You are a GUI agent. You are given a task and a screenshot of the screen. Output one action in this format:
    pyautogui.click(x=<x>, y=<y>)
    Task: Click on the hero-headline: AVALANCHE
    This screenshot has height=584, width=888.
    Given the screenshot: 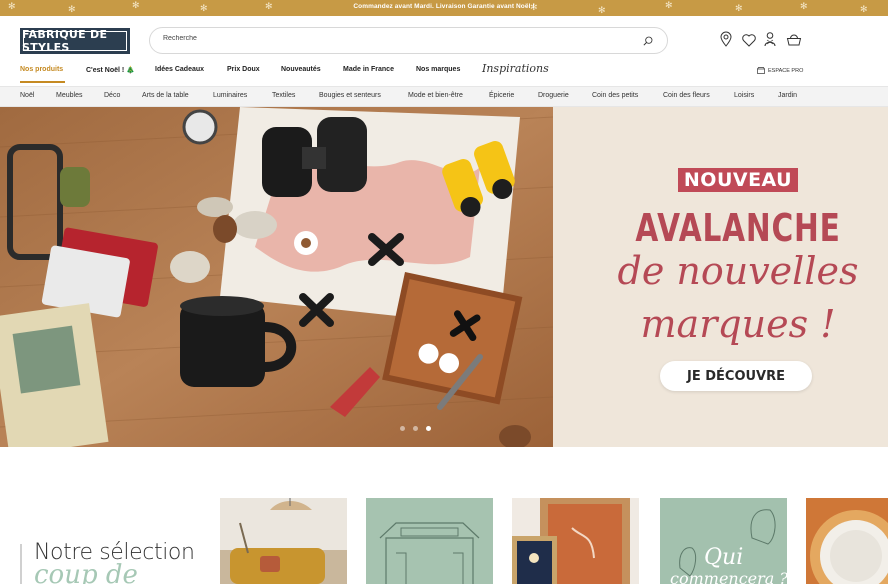 What is the action you would take?
    pyautogui.click(x=738, y=228)
    